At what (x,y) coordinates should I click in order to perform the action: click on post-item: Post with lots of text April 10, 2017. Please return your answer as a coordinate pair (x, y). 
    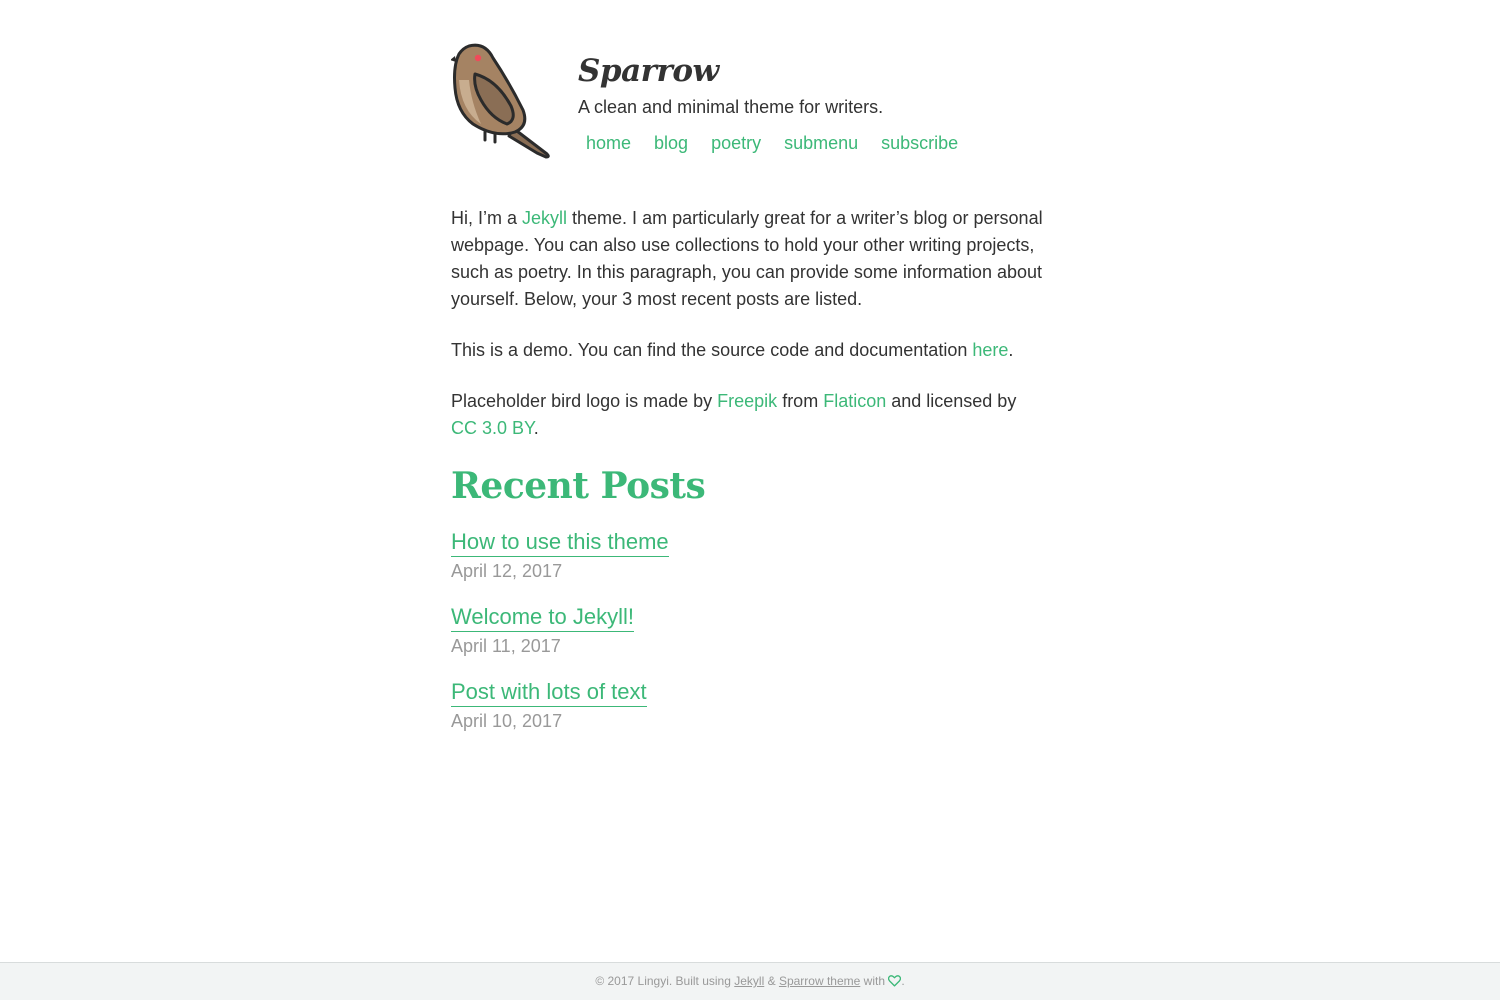
    Looking at the image, I should click on (748, 705).